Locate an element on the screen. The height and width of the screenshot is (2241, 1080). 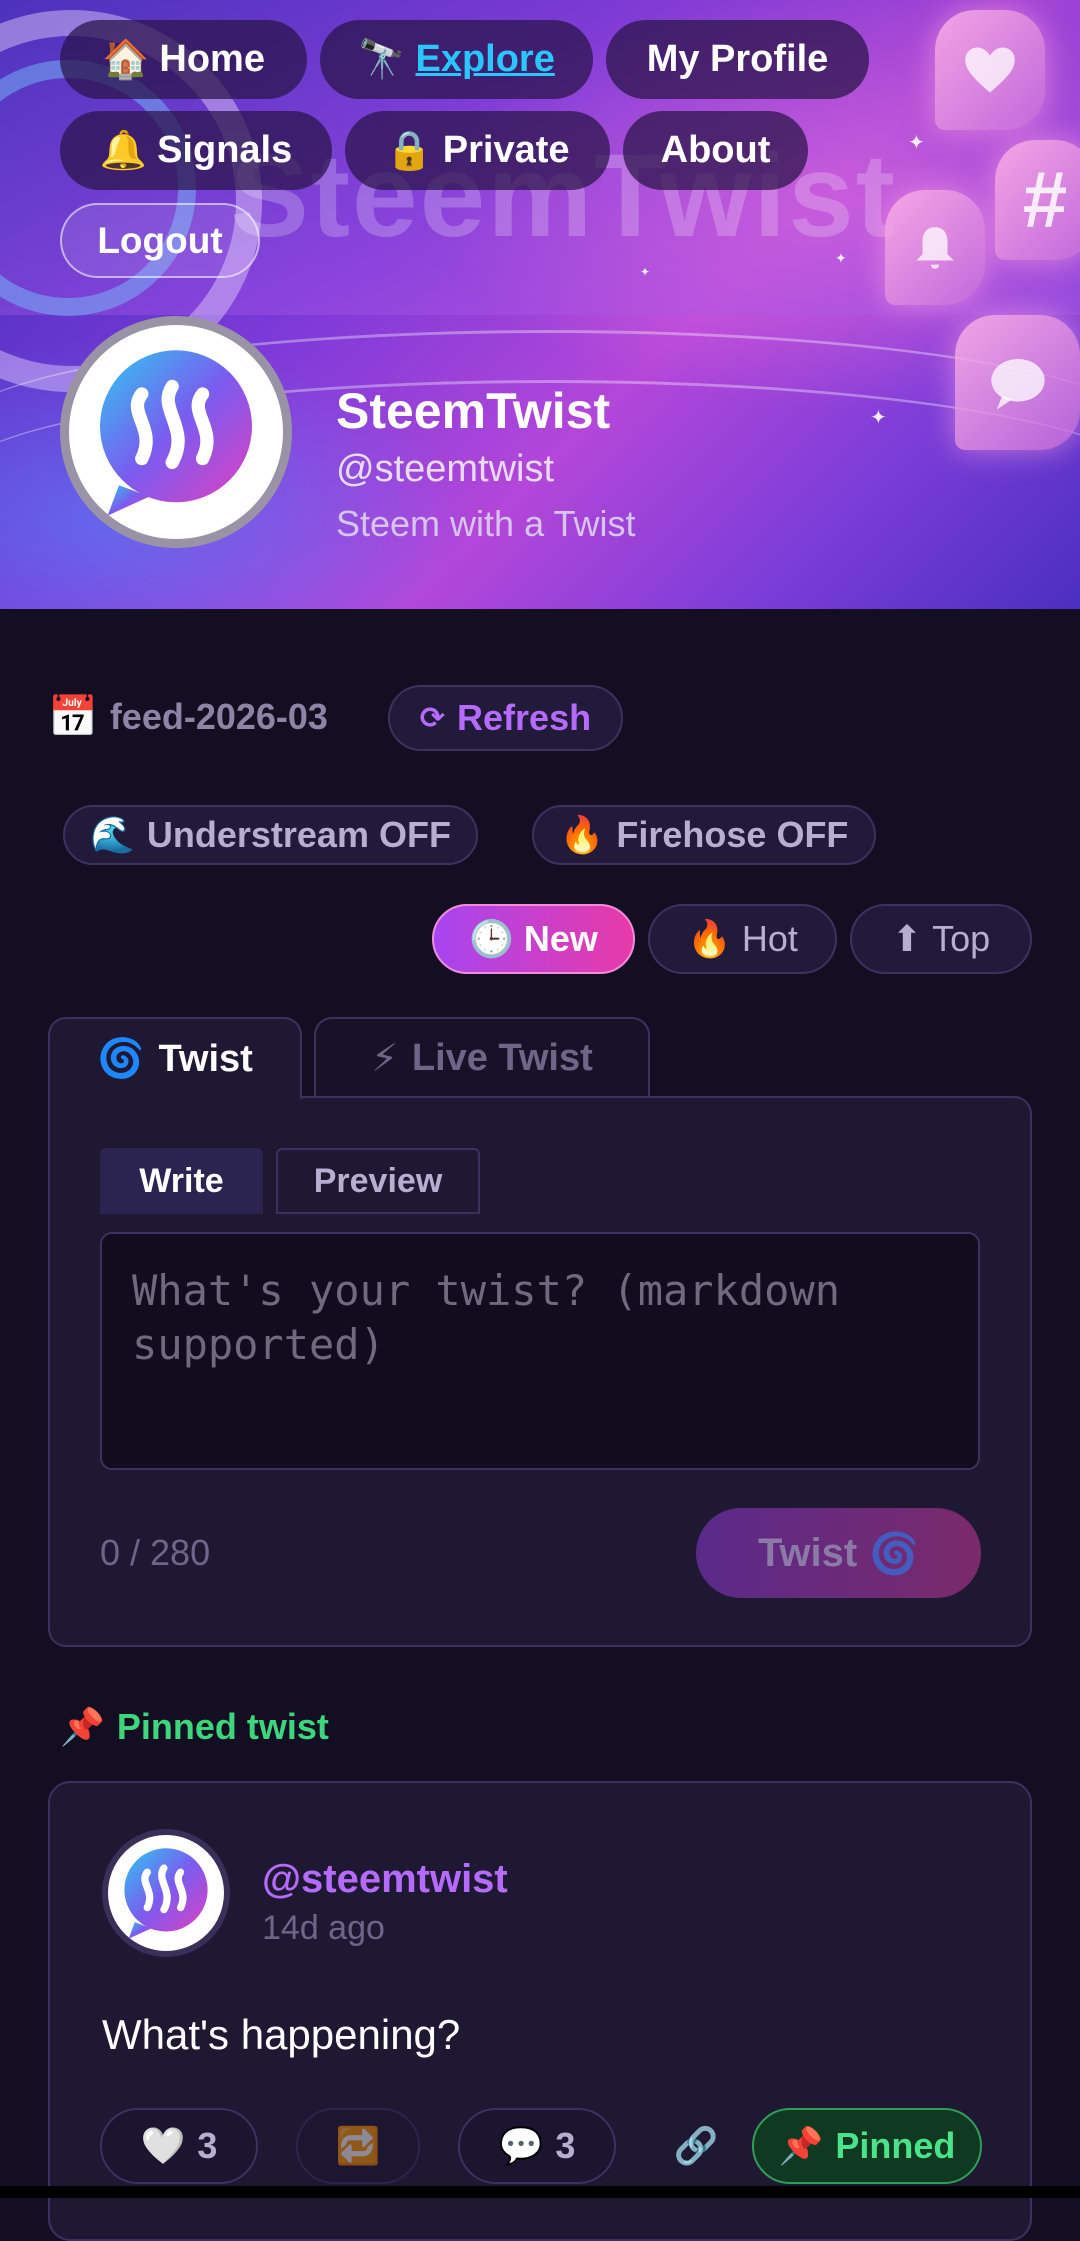
copy-link-button: 🔗 is located at coordinates (696, 2146).